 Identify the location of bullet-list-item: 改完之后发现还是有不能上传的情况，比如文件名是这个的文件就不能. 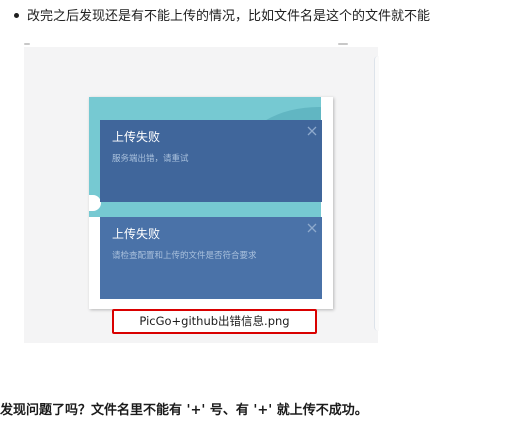
(262, 19).